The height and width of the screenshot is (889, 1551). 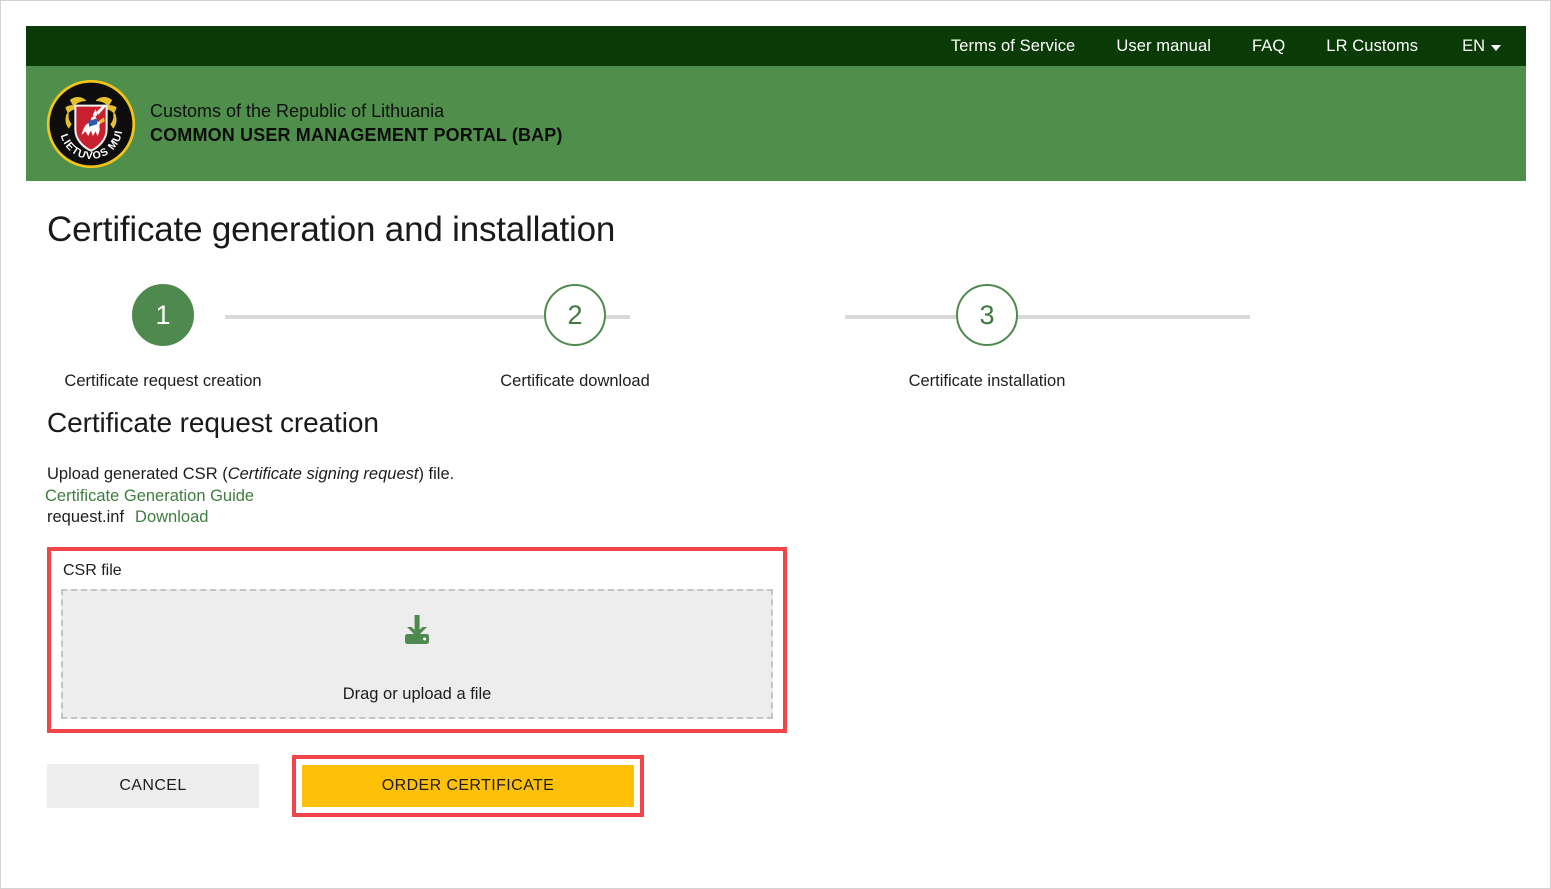 What do you see at coordinates (775, 496) in the screenshot?
I see `guide-link-row: Certificate Generation Guide` at bounding box center [775, 496].